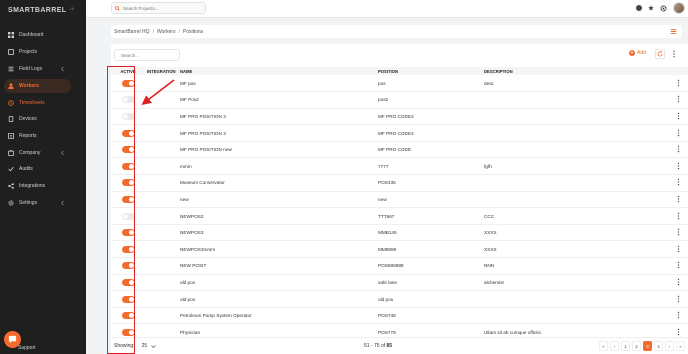 This screenshot has width=688, height=354. I want to click on row-actions-cell, so click(677, 299).